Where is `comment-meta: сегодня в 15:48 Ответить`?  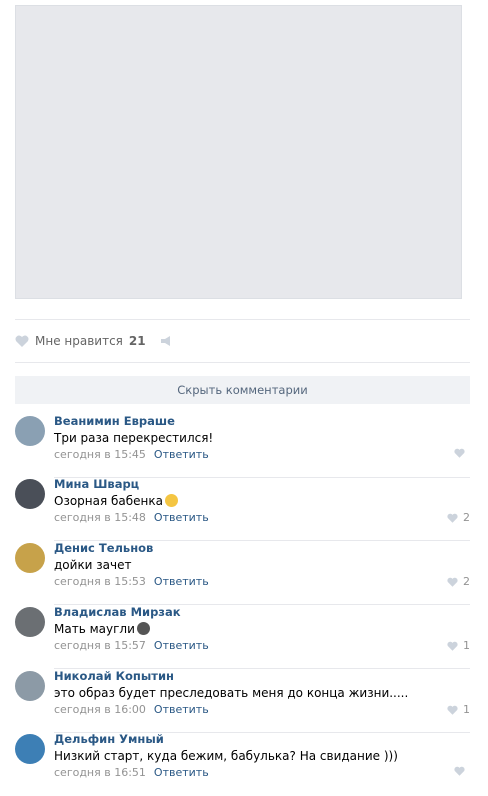 comment-meta: сегодня в 15:48 Ответить is located at coordinates (131, 517).